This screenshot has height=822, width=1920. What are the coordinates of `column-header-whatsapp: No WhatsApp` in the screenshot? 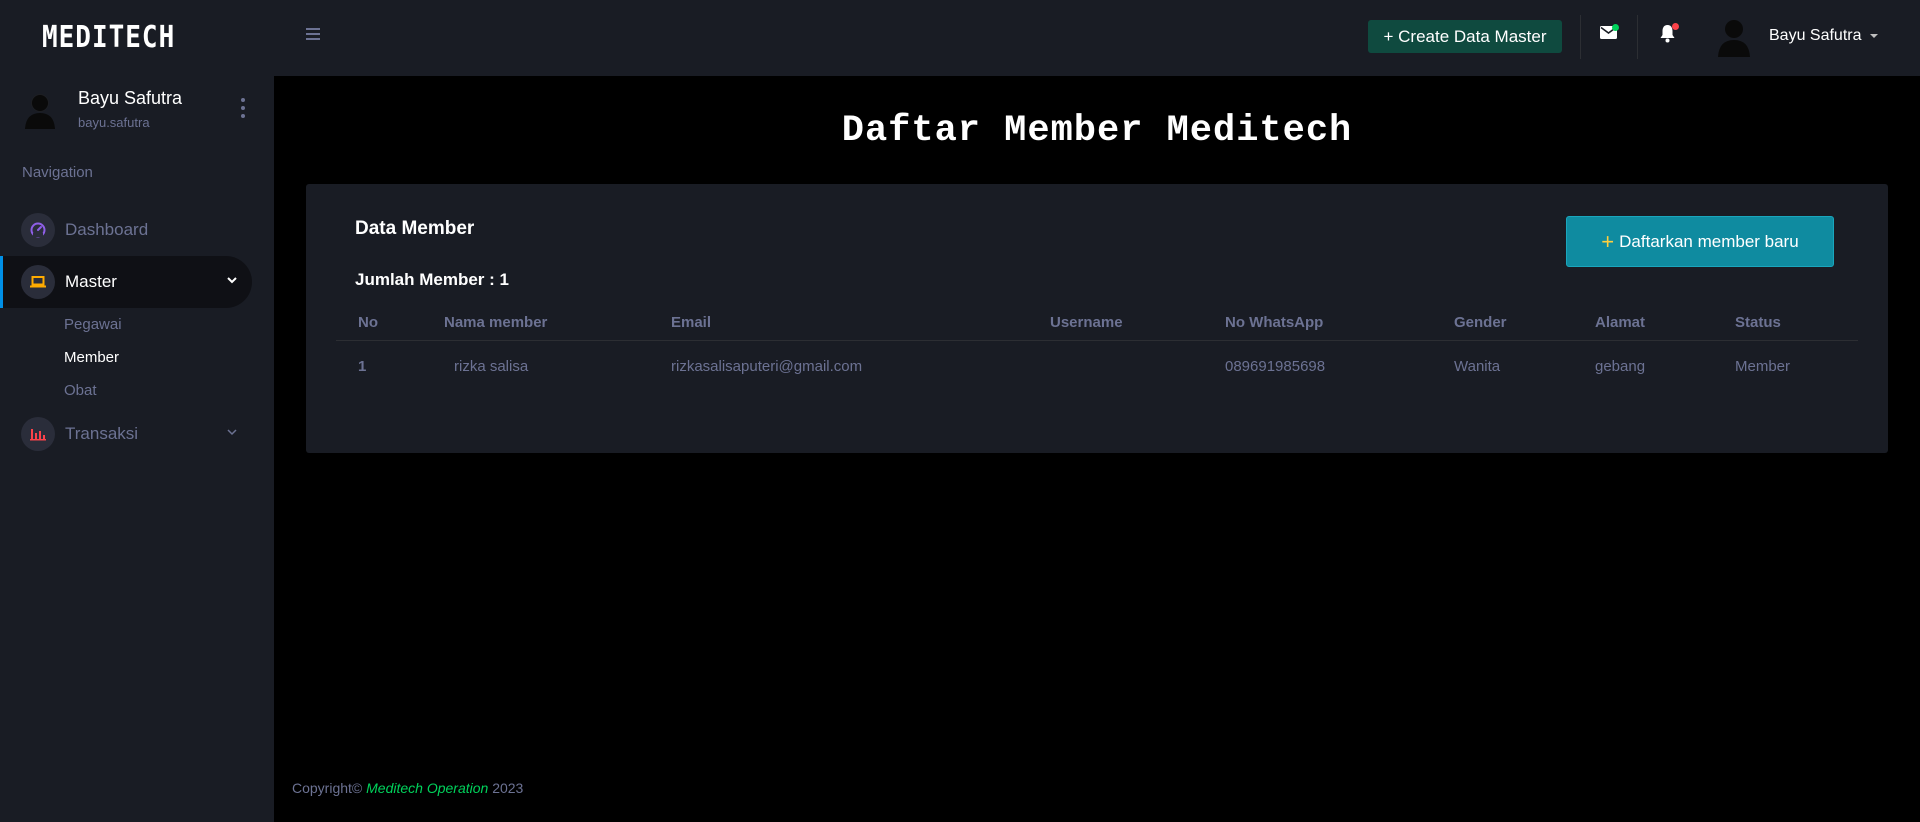 It's located at (1274, 322).